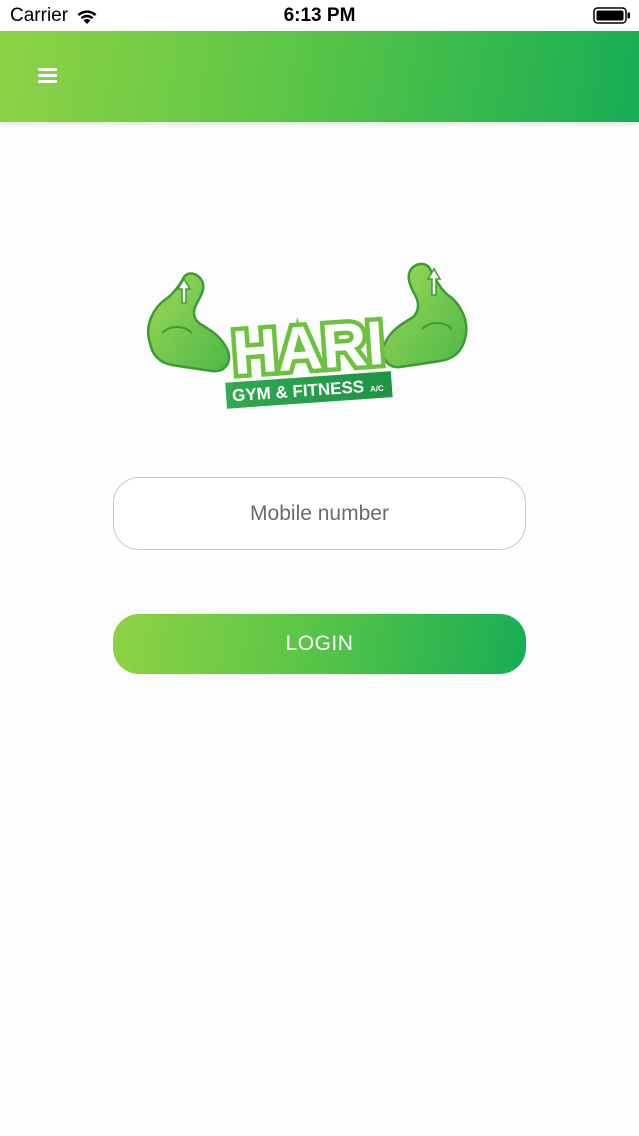 This screenshot has height=1136, width=639. Describe the element at coordinates (48, 77) in the screenshot. I see `hamburger-menu-icon` at that location.